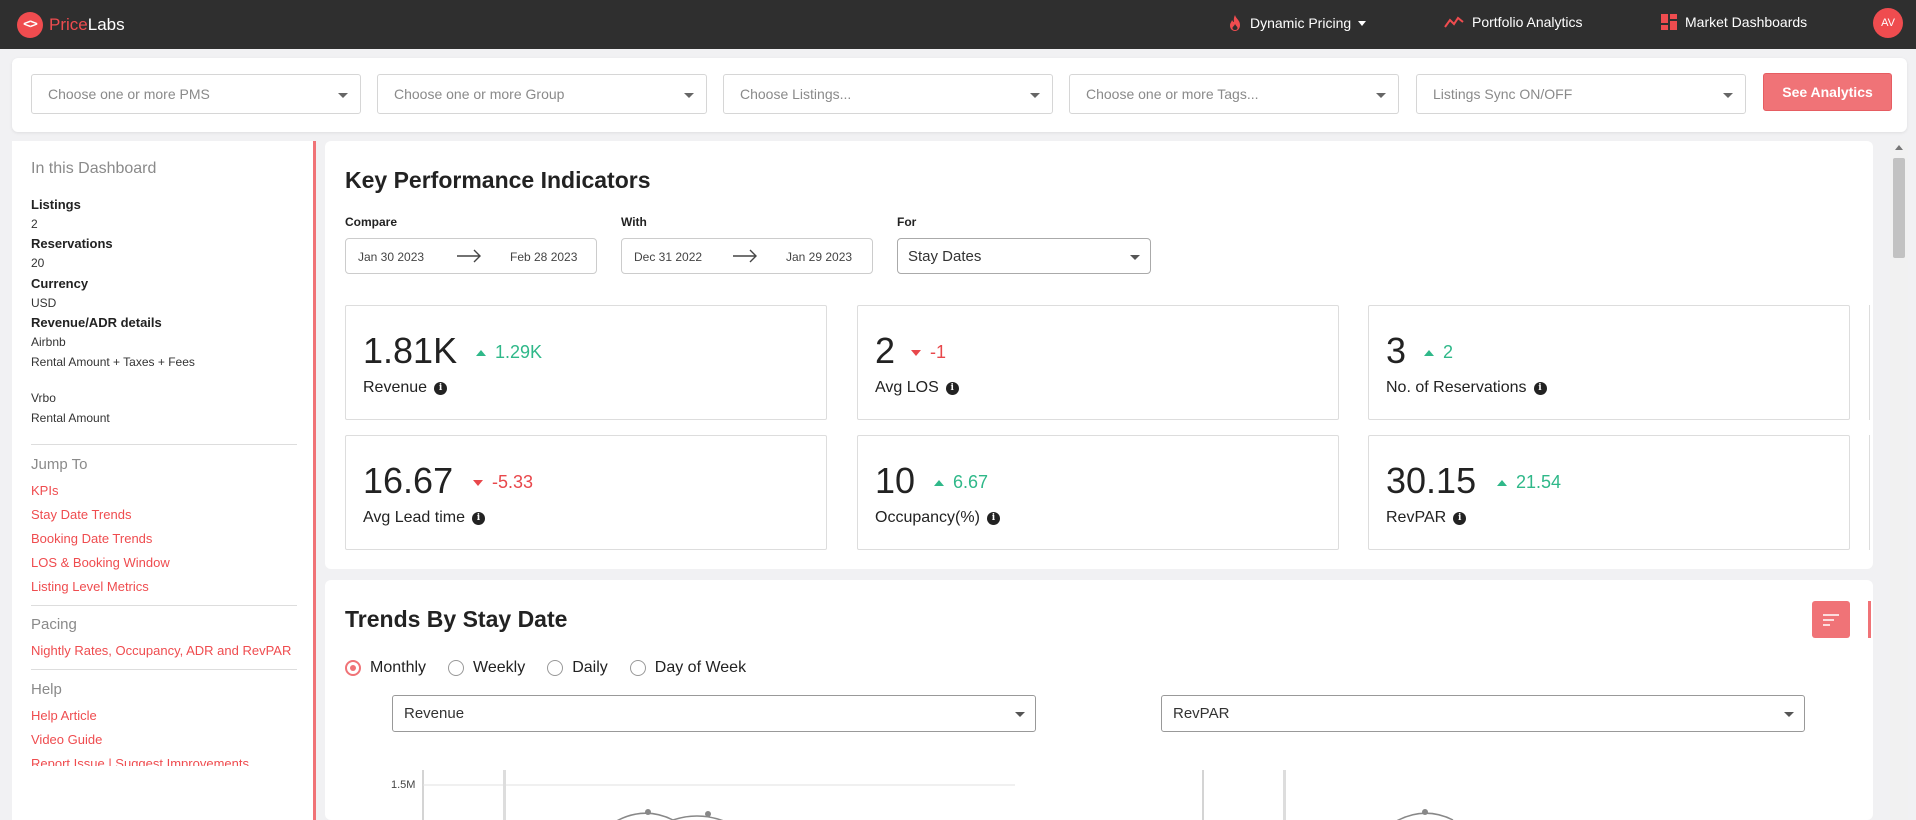  Describe the element at coordinates (54, 624) in the screenshot. I see `pacing-heading: Pacing` at that location.